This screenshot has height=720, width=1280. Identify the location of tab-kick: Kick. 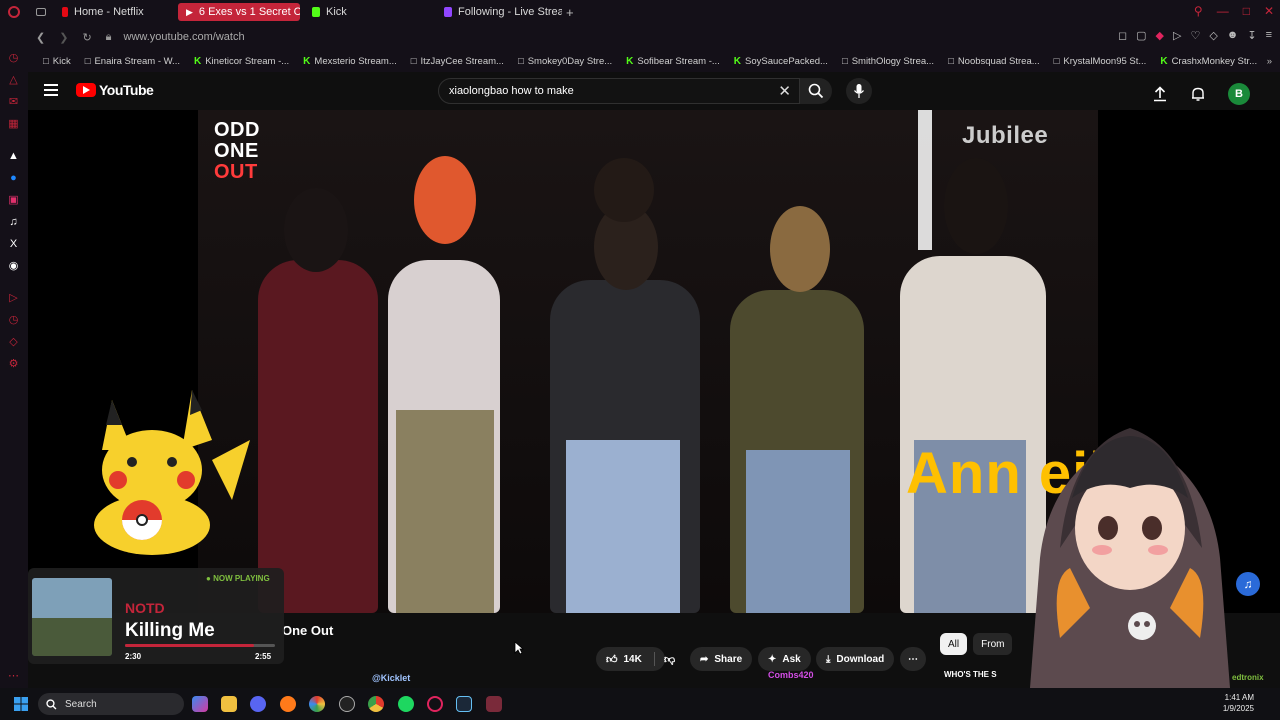
(368, 12).